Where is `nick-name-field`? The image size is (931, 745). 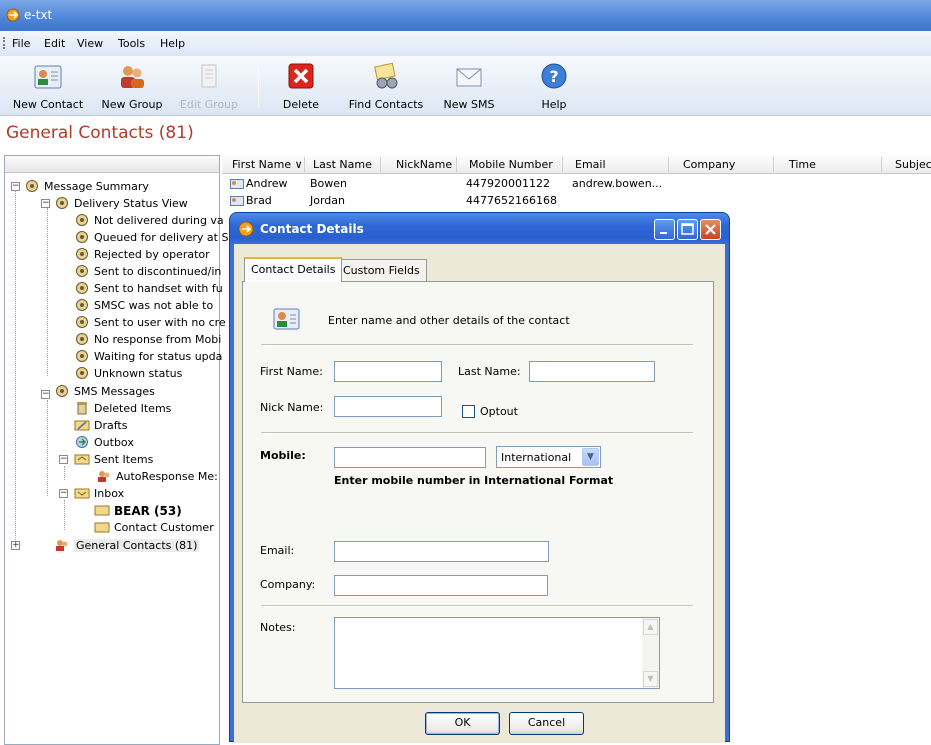
nick-name-field is located at coordinates (388, 406).